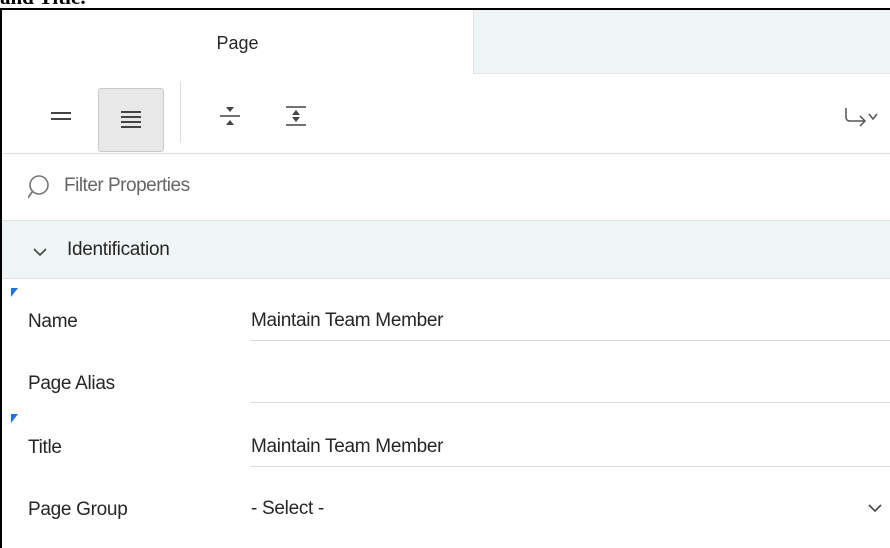  I want to click on filter-bar, so click(446, 187).